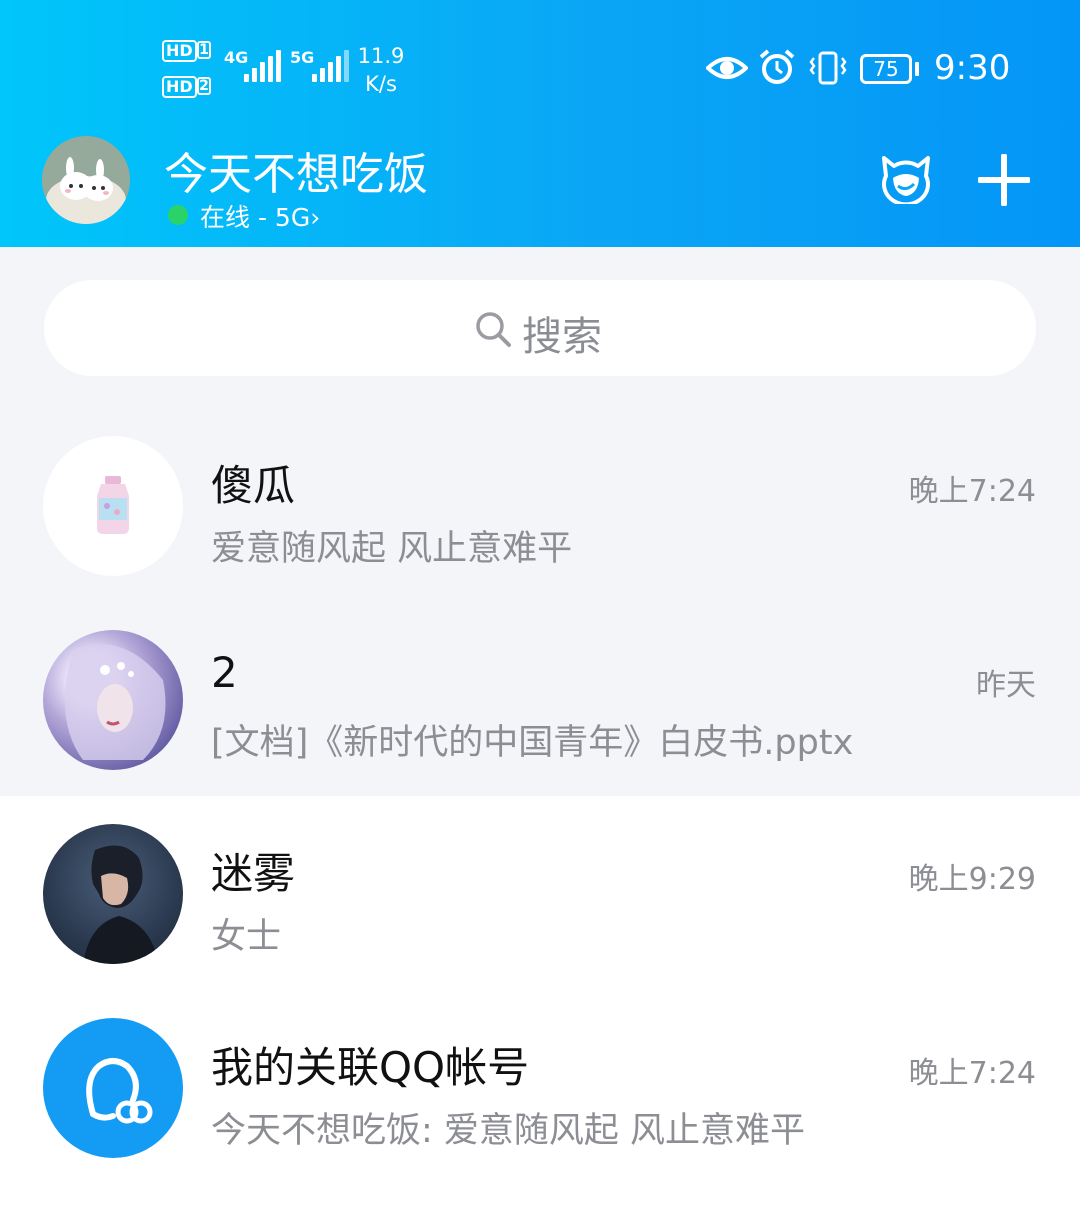 This screenshot has height=1210, width=1080. What do you see at coordinates (777, 66) in the screenshot?
I see `alarm-icon` at bounding box center [777, 66].